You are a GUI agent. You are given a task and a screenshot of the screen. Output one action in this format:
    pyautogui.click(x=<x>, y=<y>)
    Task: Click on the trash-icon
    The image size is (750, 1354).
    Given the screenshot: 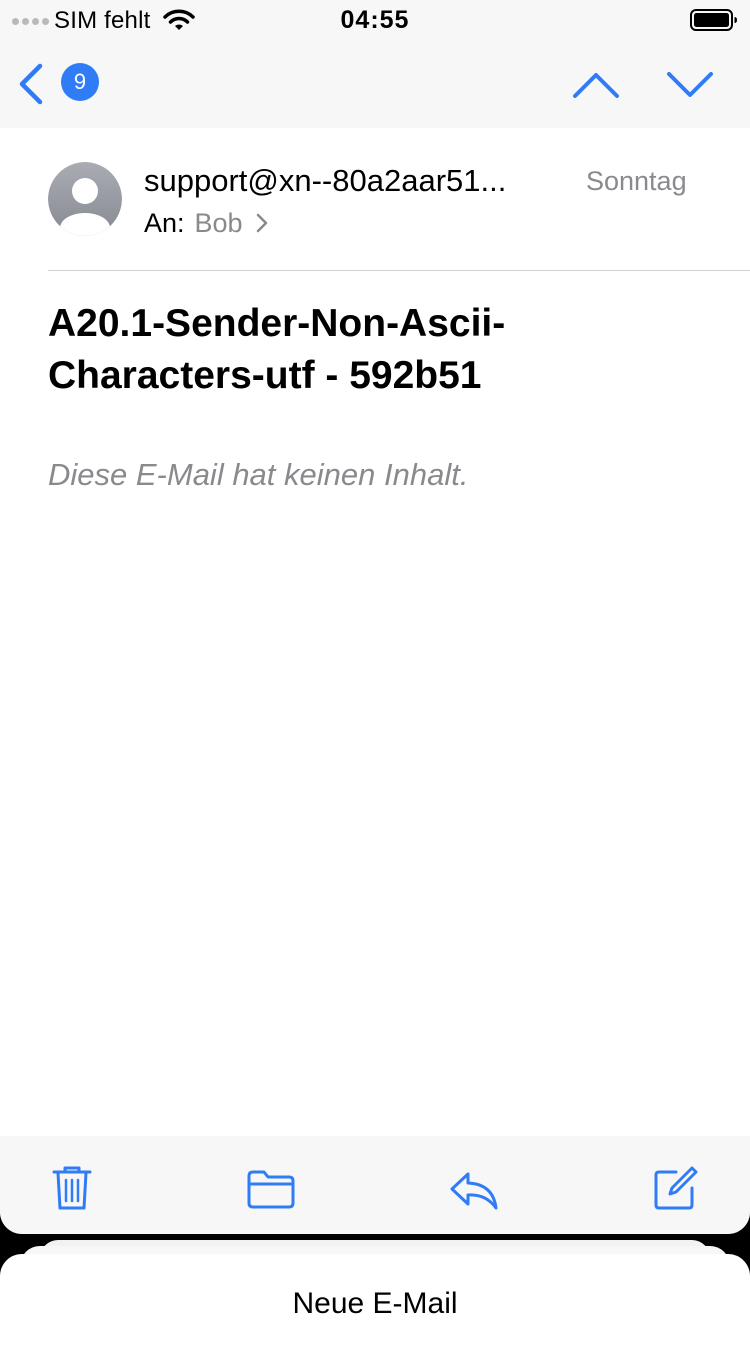 What is the action you would take?
    pyautogui.click(x=72, y=1188)
    